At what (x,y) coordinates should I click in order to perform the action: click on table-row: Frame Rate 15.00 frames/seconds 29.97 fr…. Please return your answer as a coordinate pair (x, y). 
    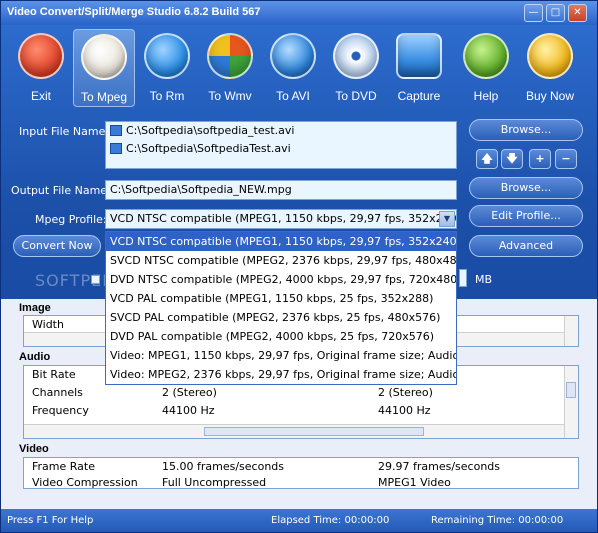
    Looking at the image, I should click on (298, 467).